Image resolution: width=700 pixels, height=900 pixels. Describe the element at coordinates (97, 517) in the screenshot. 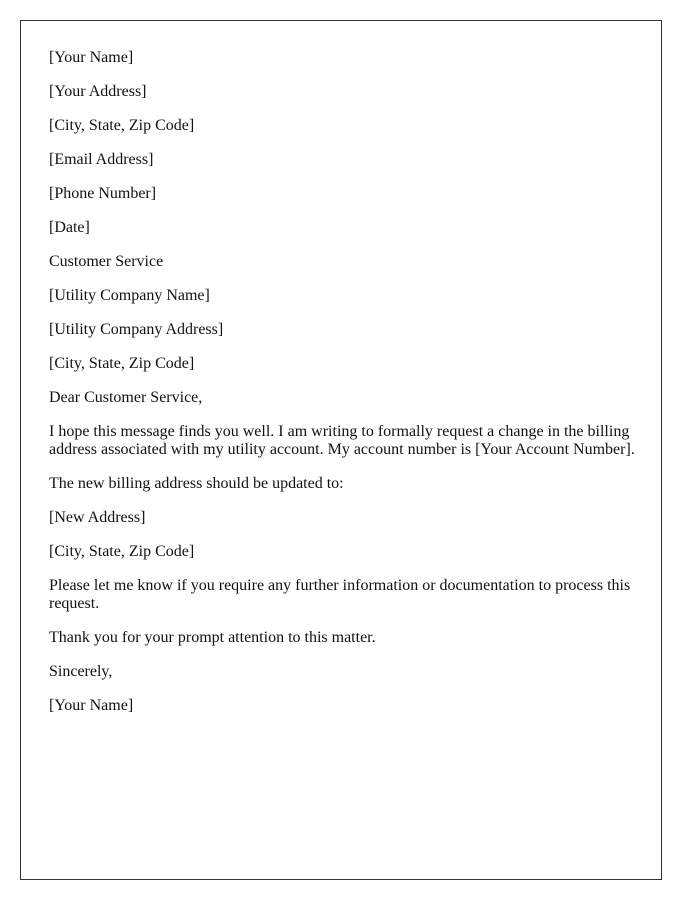

I see `new-address: [New Address]` at that location.